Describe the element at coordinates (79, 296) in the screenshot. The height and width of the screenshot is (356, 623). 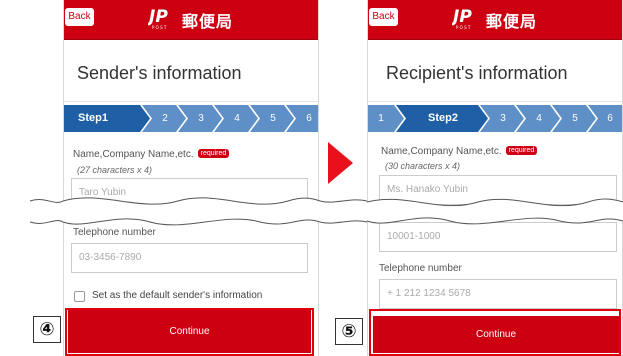
I see `default-sender-checkbox` at that location.